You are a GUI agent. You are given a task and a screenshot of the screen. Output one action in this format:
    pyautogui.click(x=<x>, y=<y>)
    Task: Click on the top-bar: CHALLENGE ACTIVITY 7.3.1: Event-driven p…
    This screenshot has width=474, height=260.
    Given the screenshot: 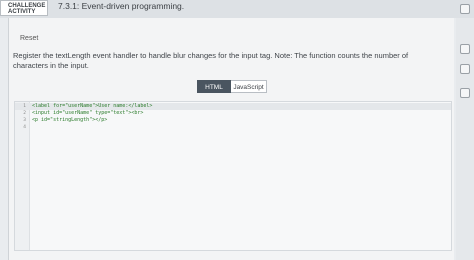 What is the action you would take?
    pyautogui.click(x=237, y=9)
    